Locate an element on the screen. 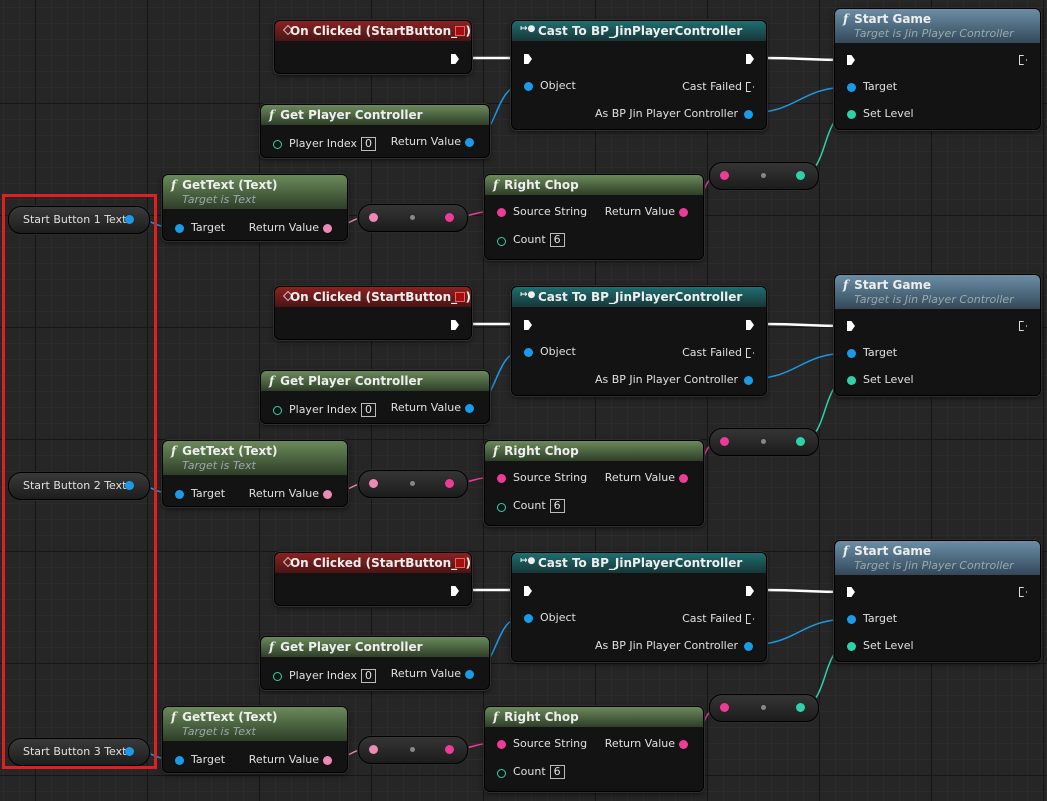 The image size is (1047, 801). on-clicked-event-node: On Clicked (StartButton_3) is located at coordinates (373, 579).